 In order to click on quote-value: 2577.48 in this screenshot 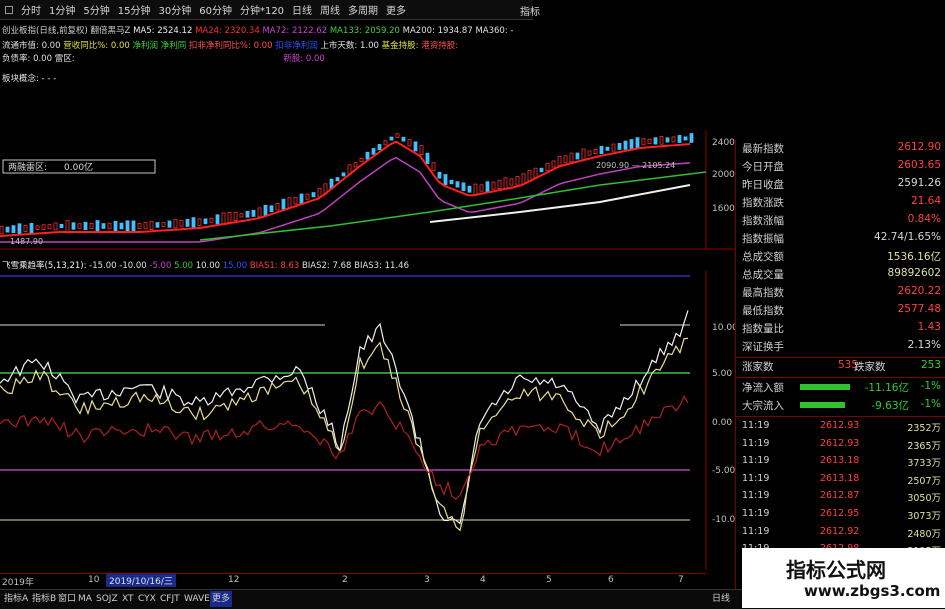, I will do `click(919, 309)`.